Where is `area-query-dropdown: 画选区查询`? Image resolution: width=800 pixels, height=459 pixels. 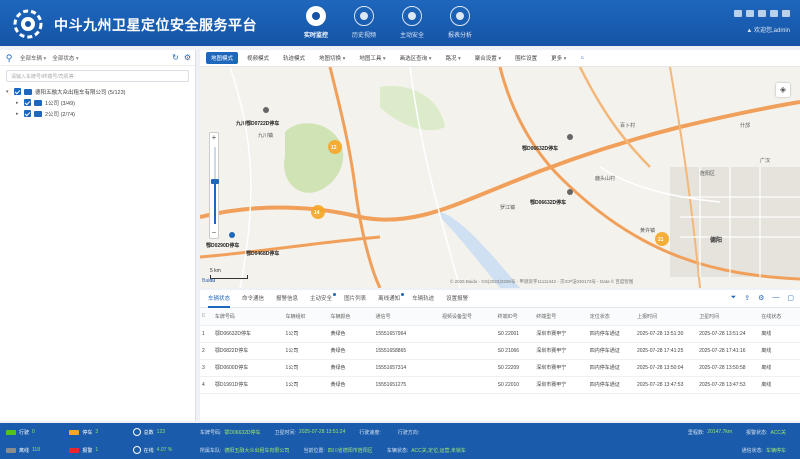 area-query-dropdown: 画选区查询 is located at coordinates (416, 58).